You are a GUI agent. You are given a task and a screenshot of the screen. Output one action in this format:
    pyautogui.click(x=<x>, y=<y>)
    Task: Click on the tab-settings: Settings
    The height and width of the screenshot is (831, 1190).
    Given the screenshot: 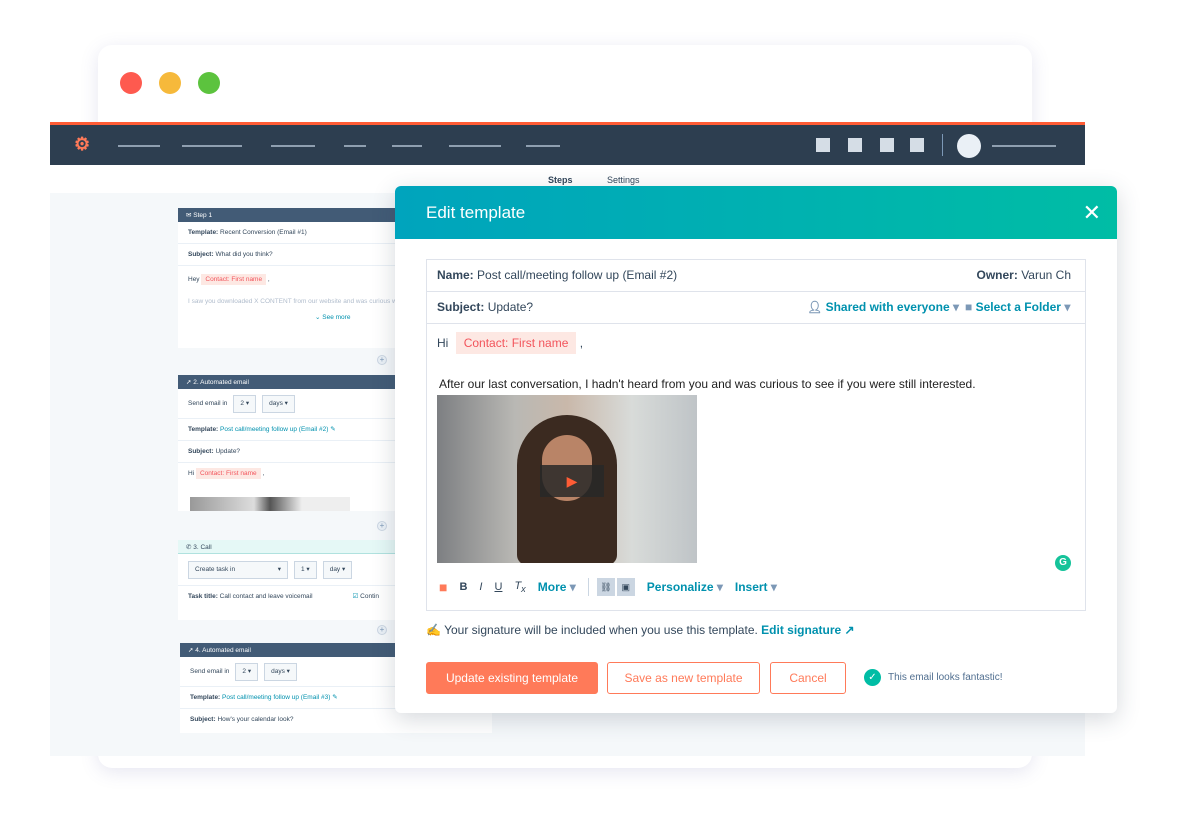 What is the action you would take?
    pyautogui.click(x=623, y=180)
    